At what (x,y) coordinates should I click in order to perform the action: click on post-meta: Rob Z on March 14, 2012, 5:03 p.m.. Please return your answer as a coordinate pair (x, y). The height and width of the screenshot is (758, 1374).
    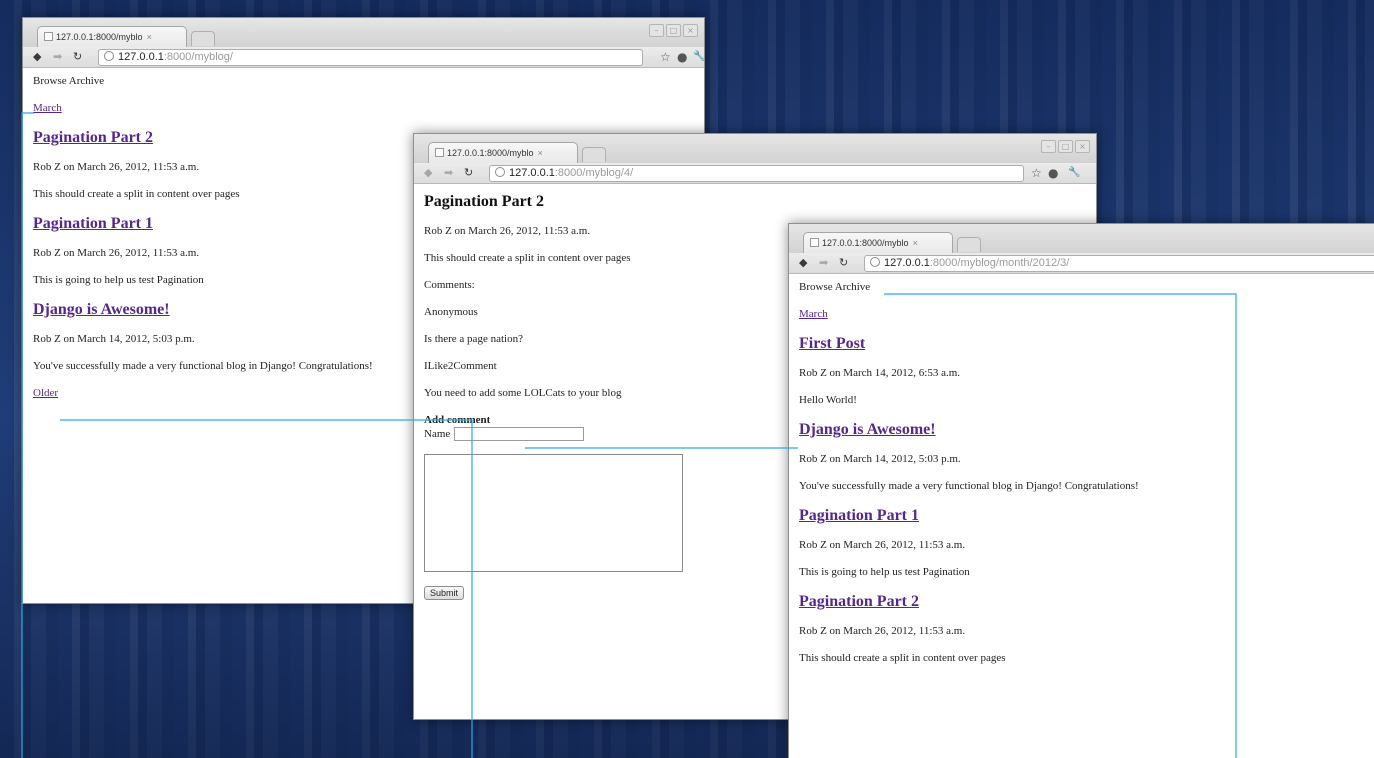
    Looking at the image, I should click on (880, 459).